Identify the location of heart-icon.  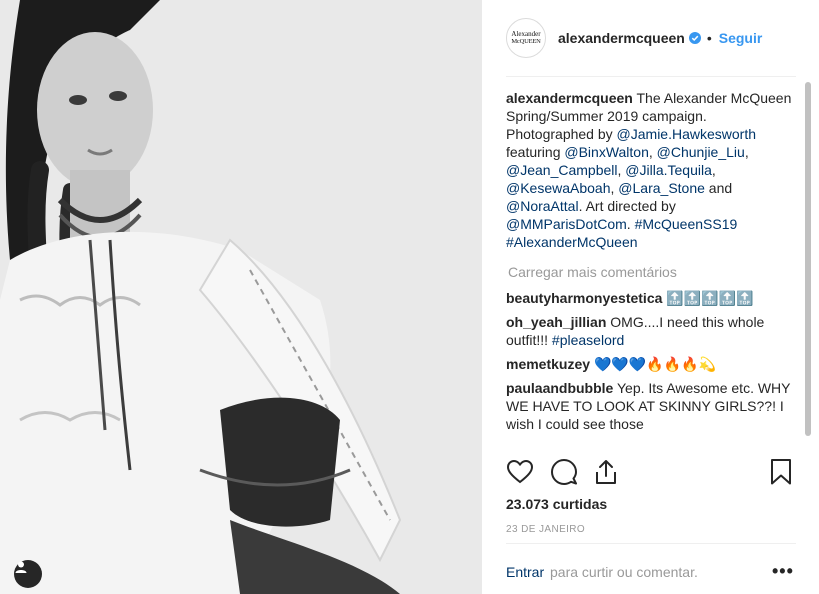
(520, 472).